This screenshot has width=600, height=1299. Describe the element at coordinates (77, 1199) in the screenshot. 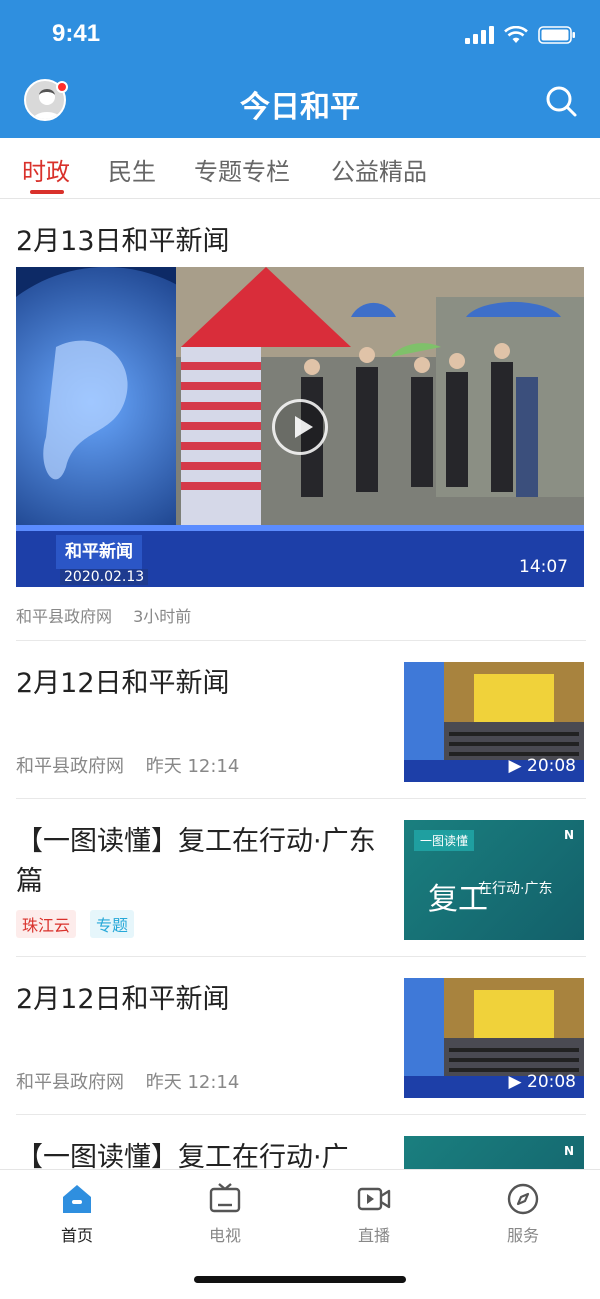

I see `home-icon` at that location.